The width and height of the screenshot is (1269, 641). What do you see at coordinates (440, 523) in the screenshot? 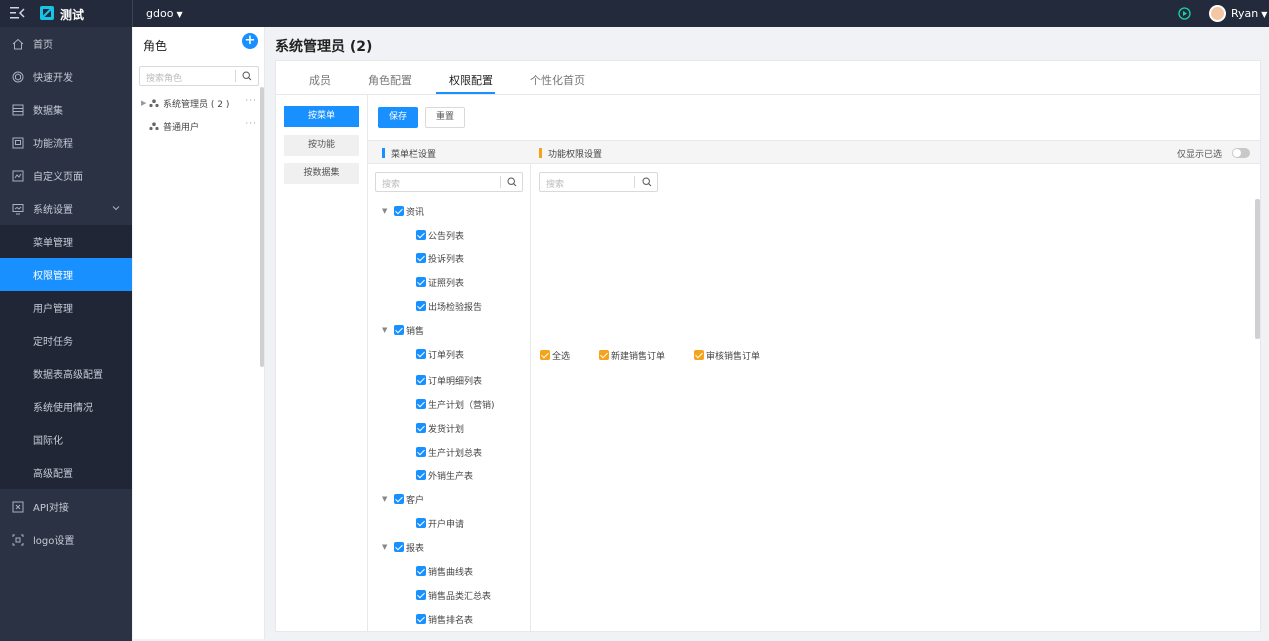
I see `tree-leaf: 开户申请` at bounding box center [440, 523].